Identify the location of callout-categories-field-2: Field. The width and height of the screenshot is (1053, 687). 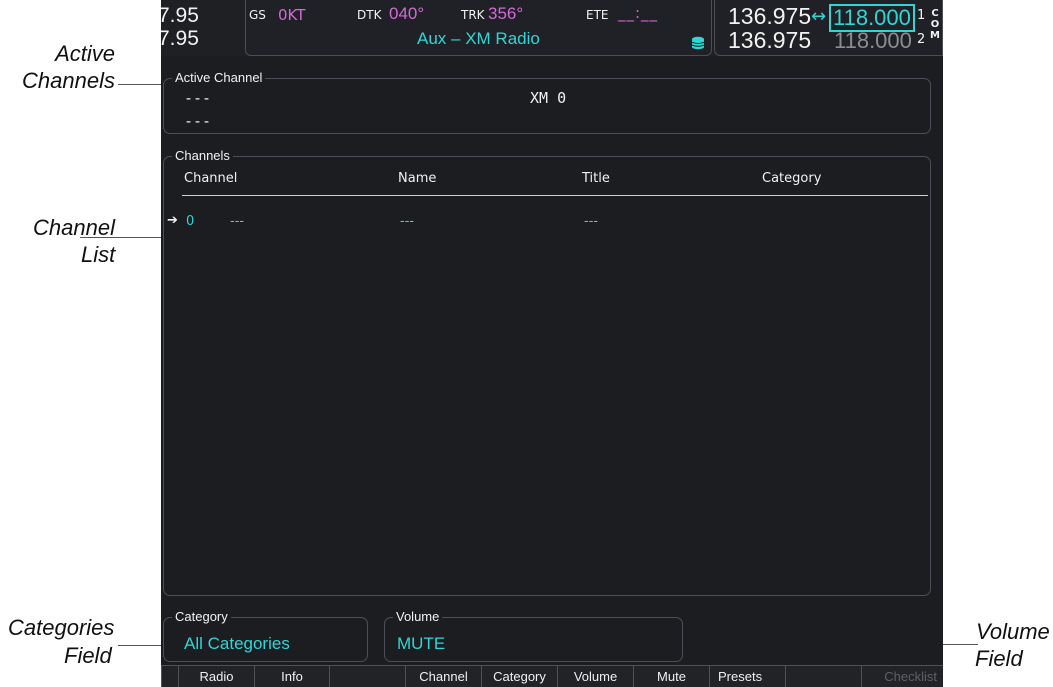
(88, 656).